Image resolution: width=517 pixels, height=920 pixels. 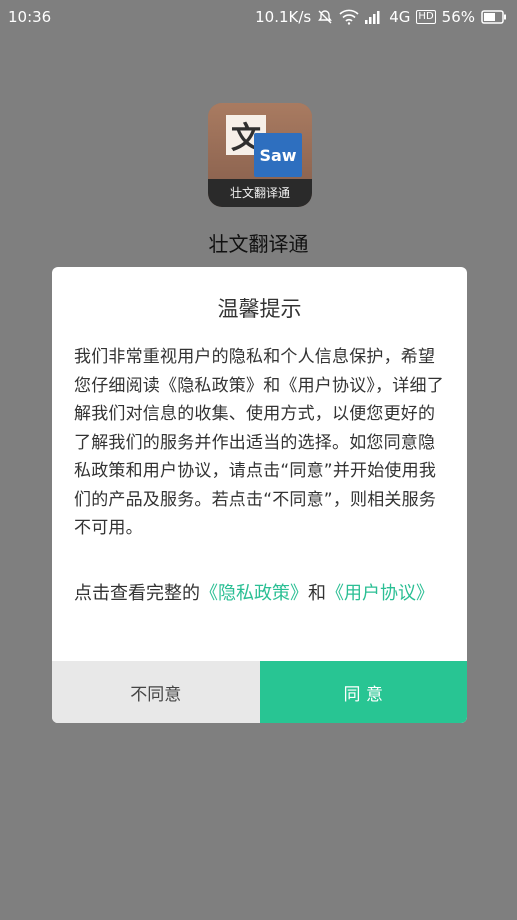 I want to click on app-icon: 文 Saw 壮文翻译通, so click(x=260, y=155).